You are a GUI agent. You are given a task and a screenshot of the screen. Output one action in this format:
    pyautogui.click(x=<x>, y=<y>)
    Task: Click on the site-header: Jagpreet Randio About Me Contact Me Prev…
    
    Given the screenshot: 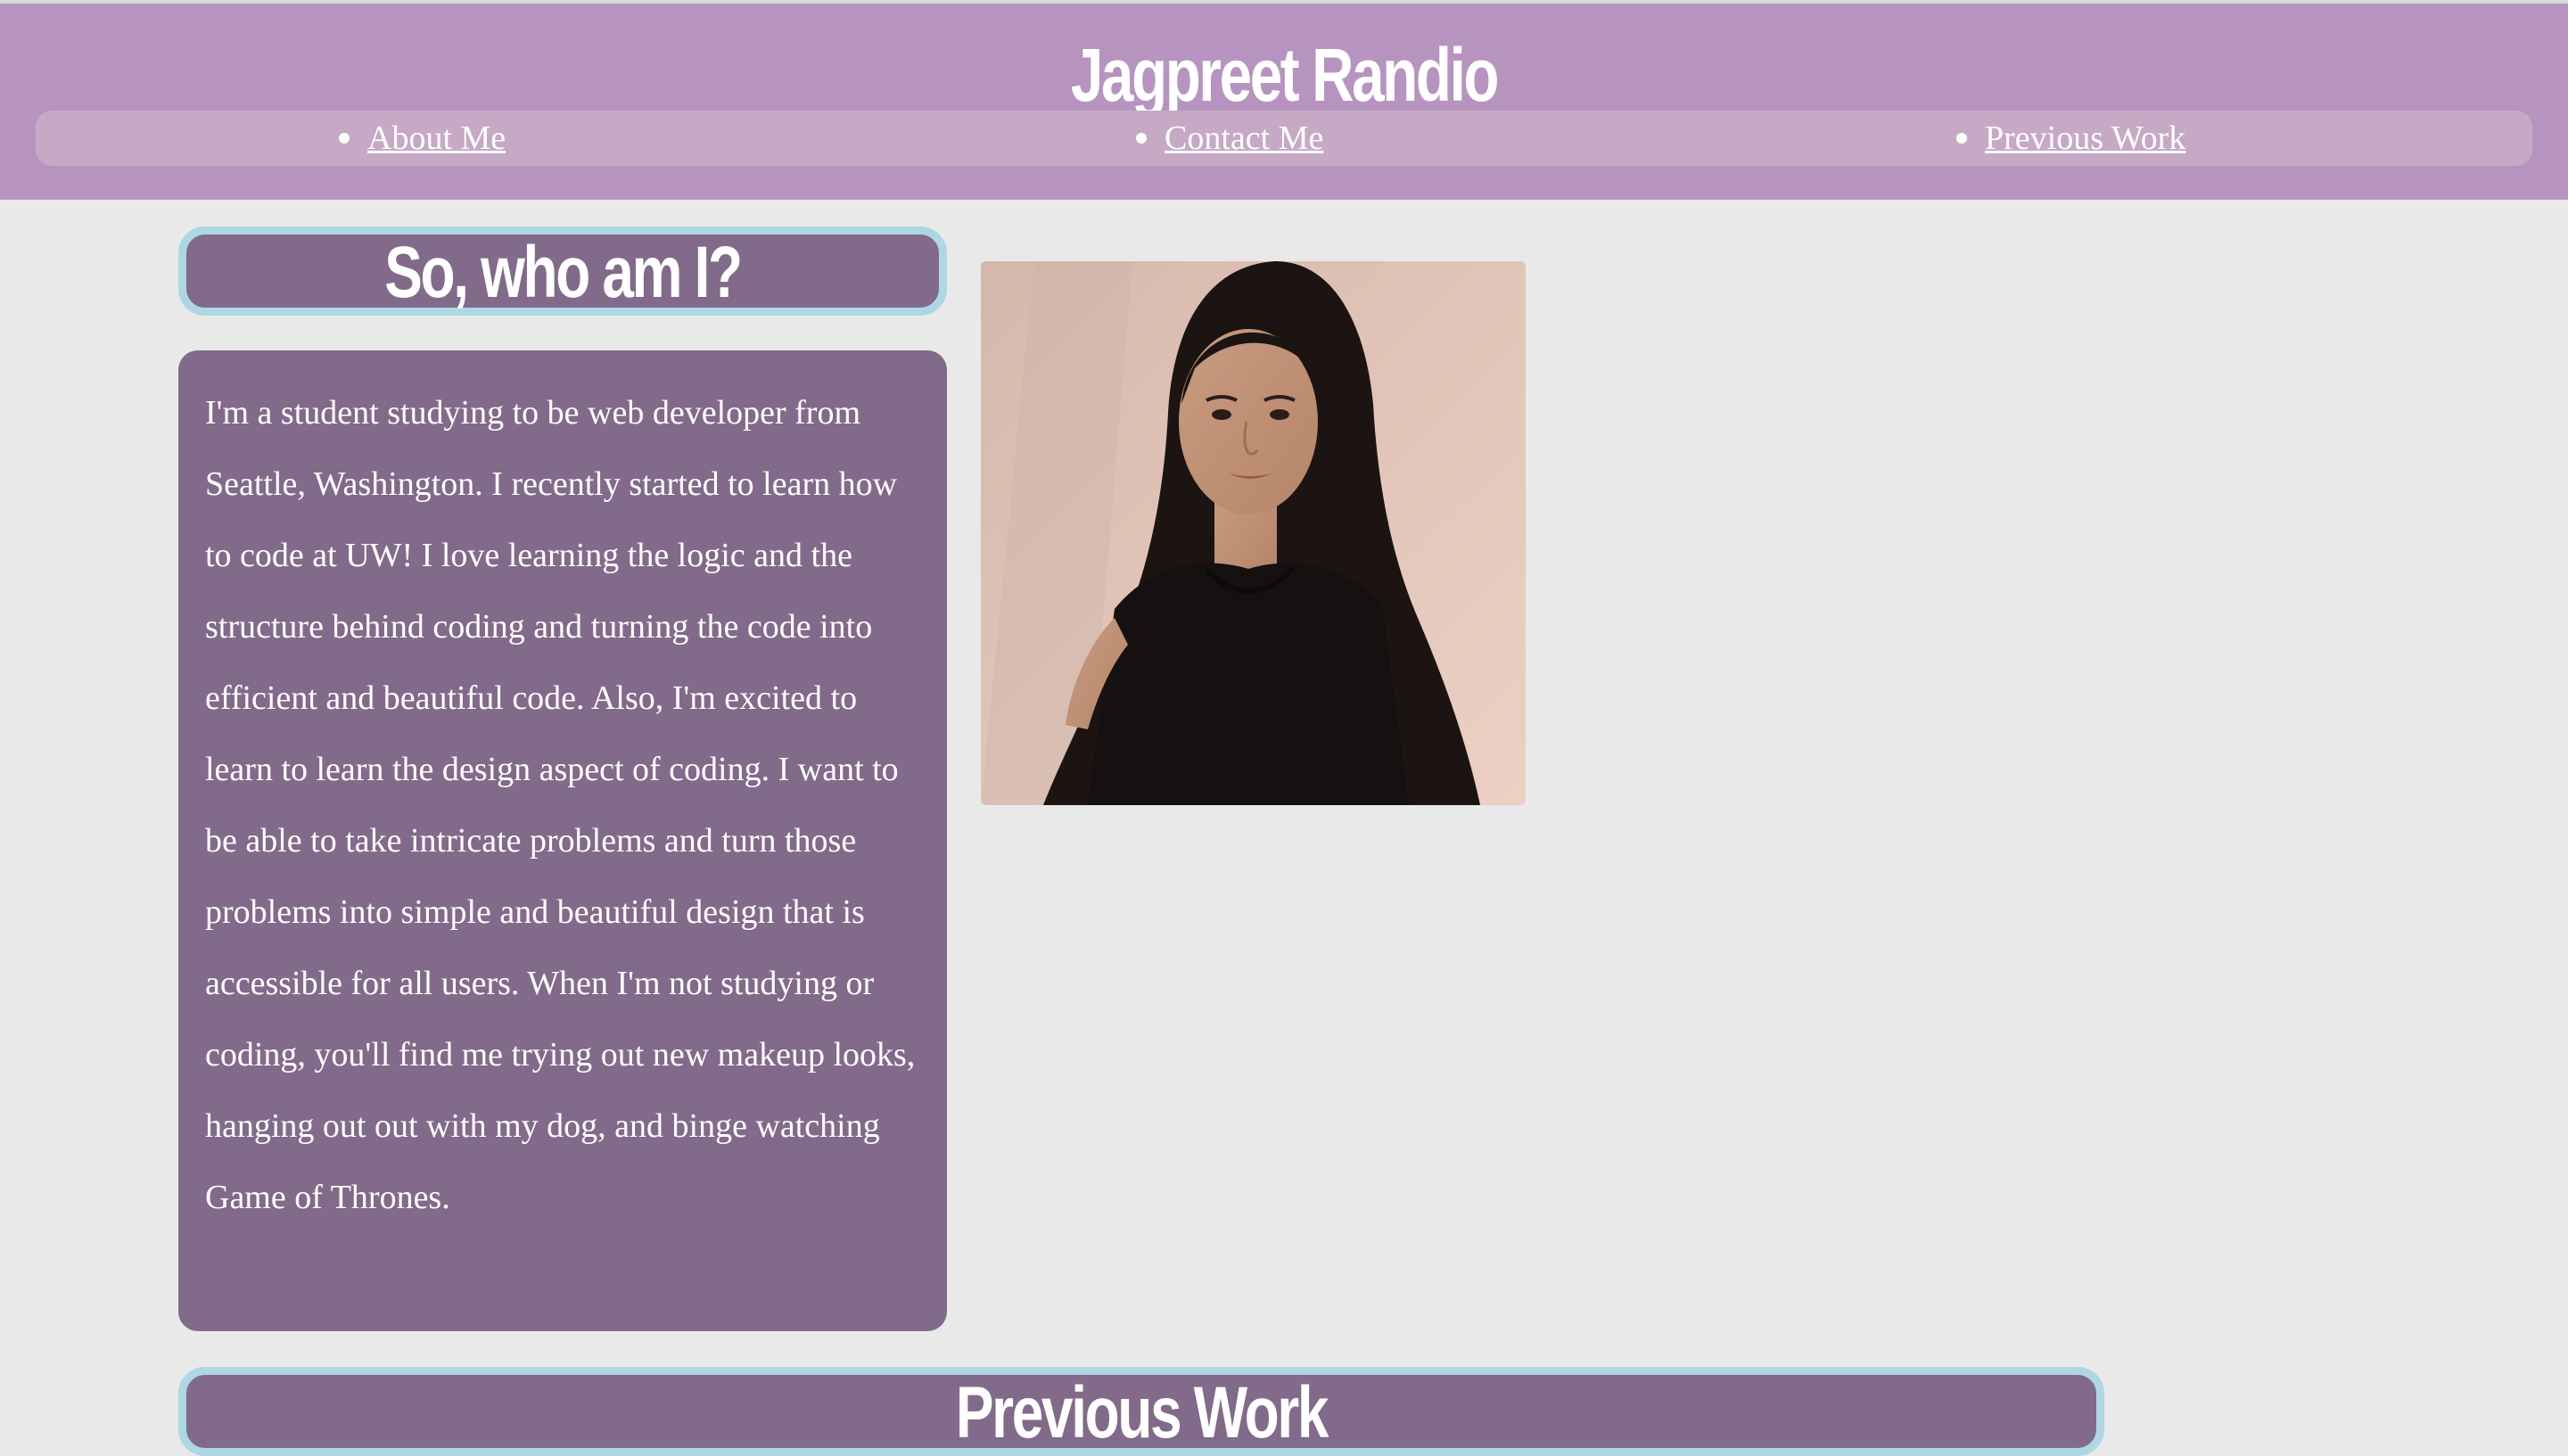 What is the action you would take?
    pyautogui.click(x=1284, y=102)
    